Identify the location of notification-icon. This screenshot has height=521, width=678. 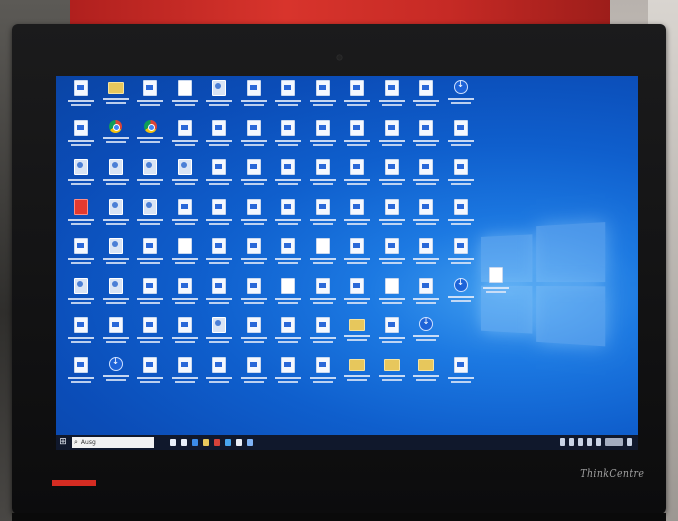
(629, 442).